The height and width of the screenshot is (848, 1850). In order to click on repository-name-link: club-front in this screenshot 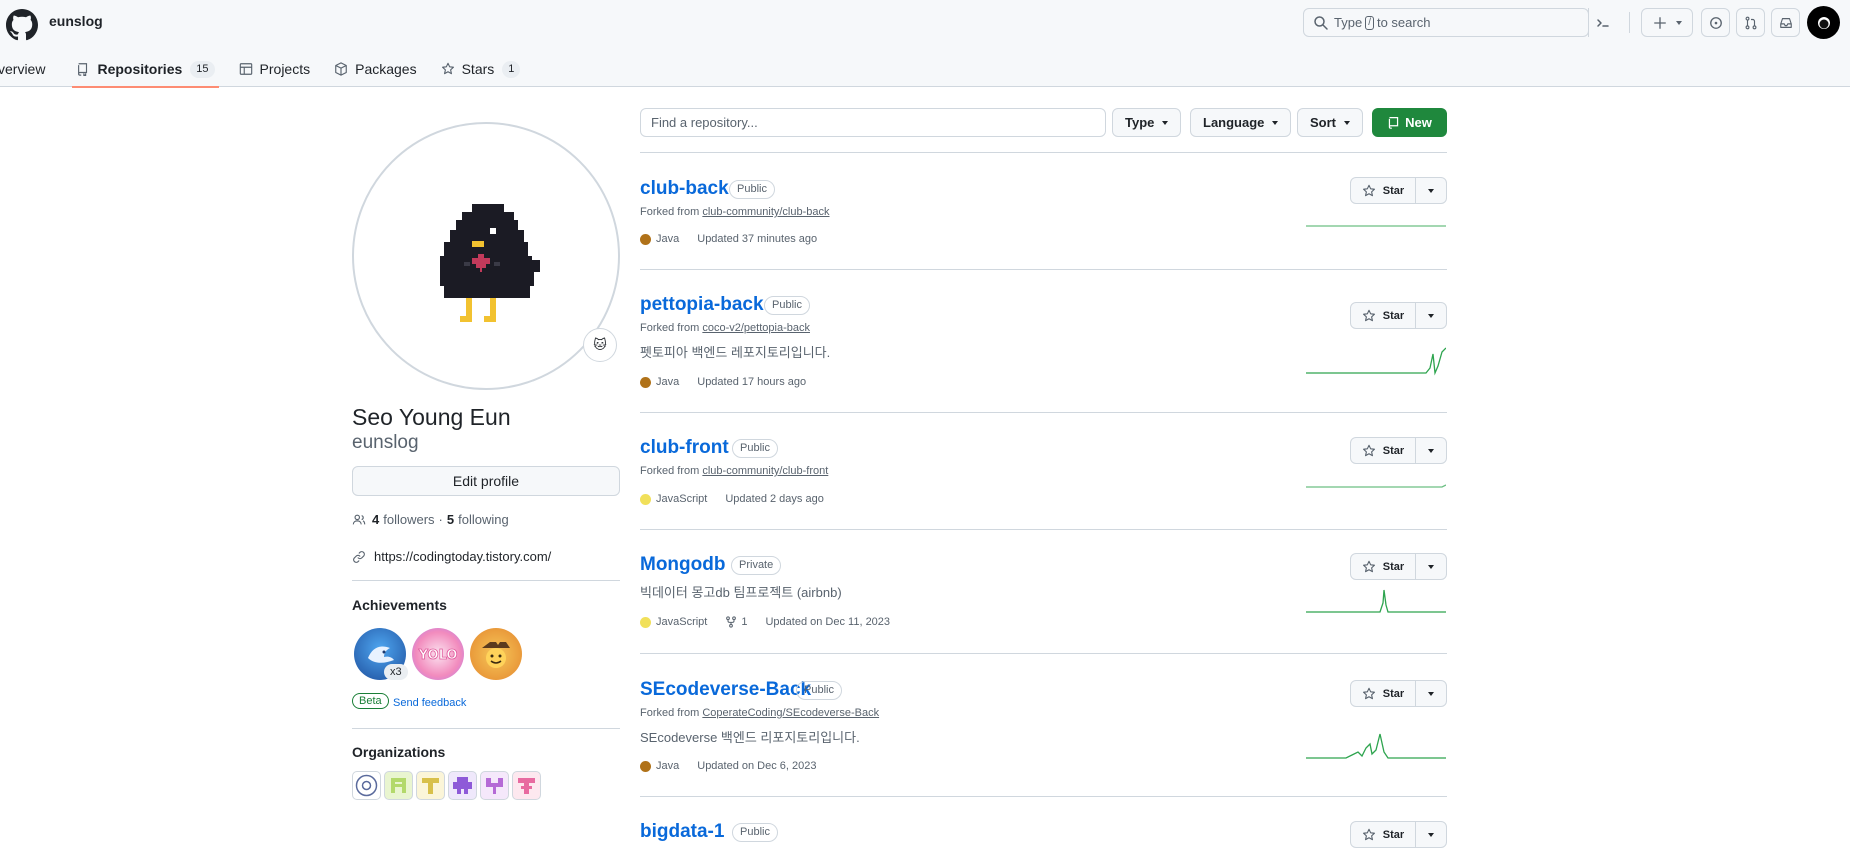, I will do `click(684, 448)`.